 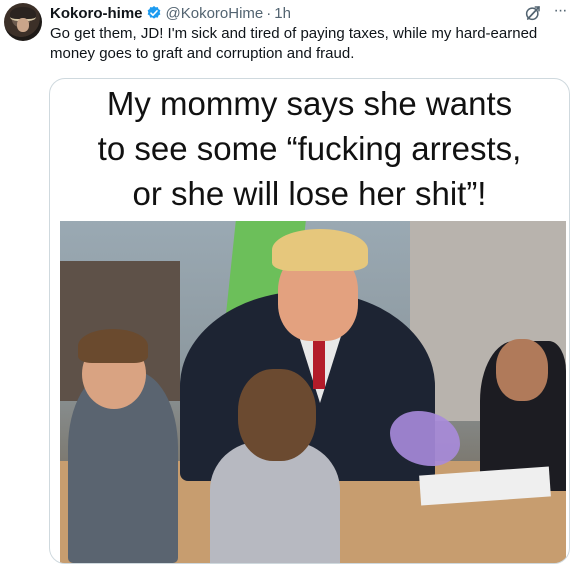 I want to click on tweet-header: Kokoro-hime @KokoroHime · 1h, so click(x=170, y=13).